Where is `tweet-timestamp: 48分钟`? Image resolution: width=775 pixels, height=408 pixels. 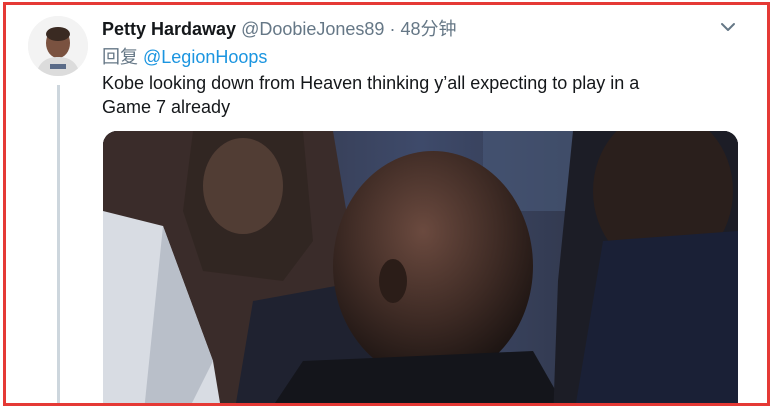 tweet-timestamp: 48分钟 is located at coordinates (428, 29).